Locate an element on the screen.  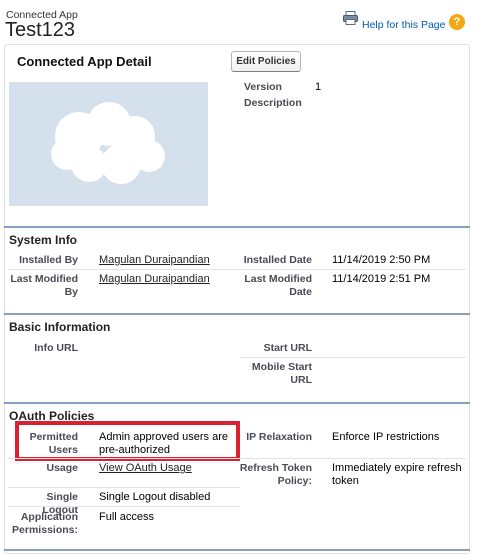
app-logo-placeholder is located at coordinates (108, 144).